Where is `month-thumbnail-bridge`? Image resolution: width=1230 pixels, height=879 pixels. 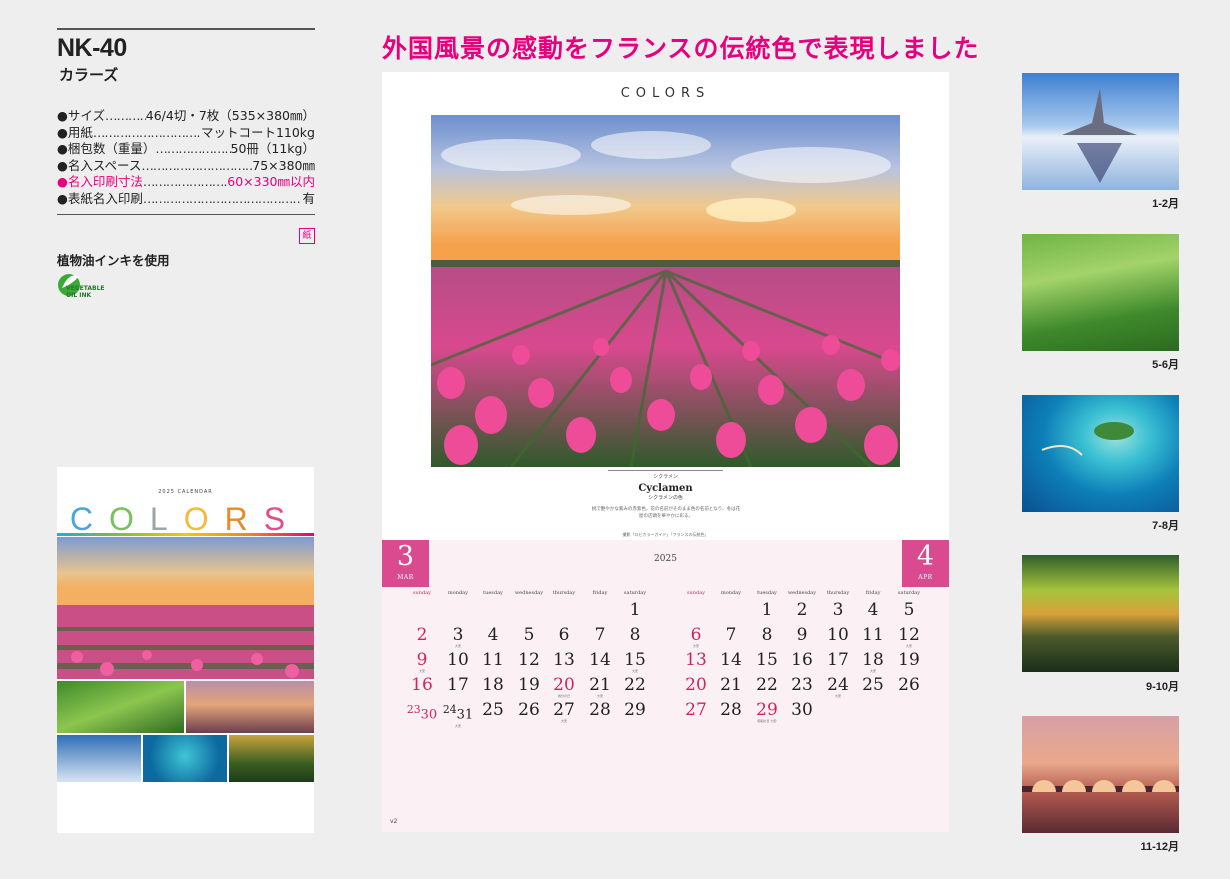
month-thumbnail-bridge is located at coordinates (1100, 774).